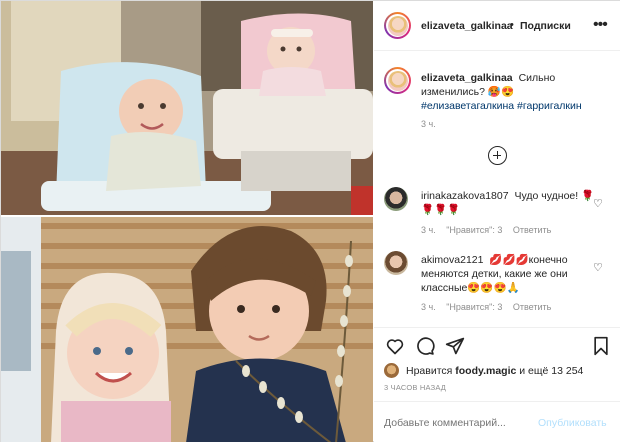 The width and height of the screenshot is (620, 442). I want to click on liker-username: foody.magic, so click(485, 371).